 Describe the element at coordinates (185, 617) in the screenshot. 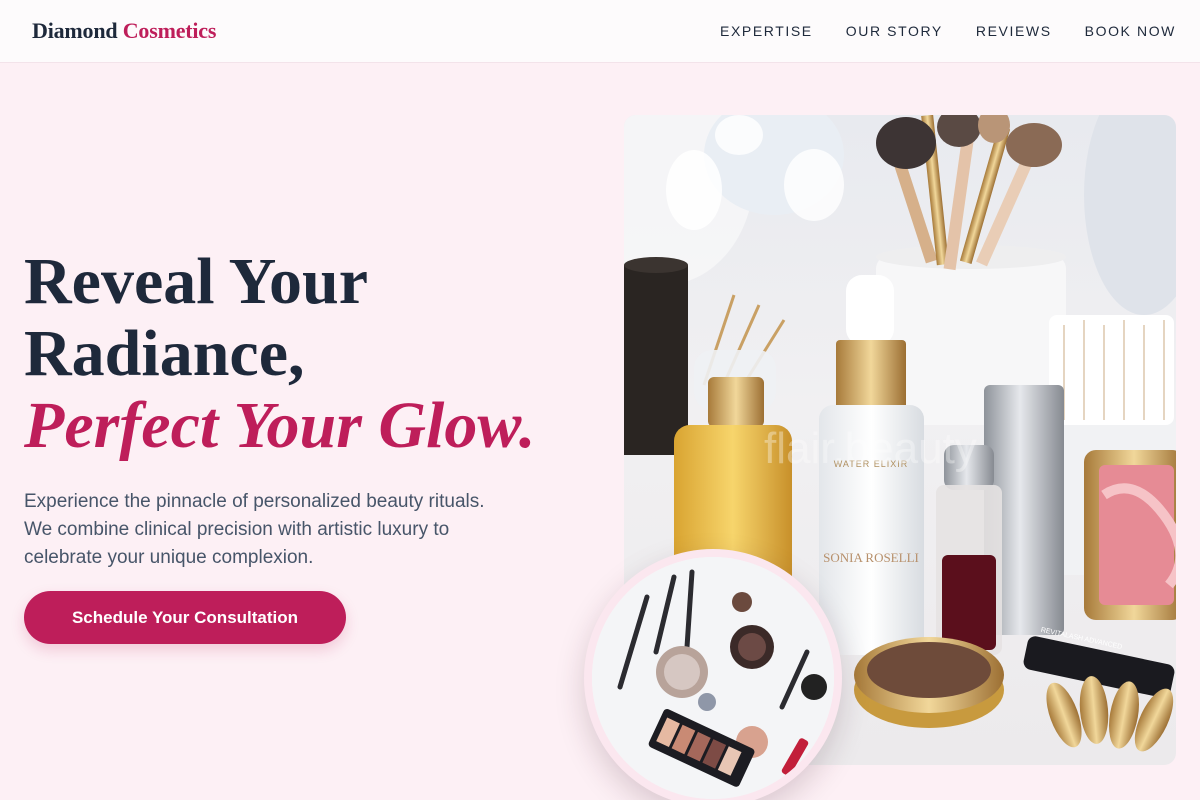

I see `schedule-consultation-button: Schedule Your Consultation` at that location.